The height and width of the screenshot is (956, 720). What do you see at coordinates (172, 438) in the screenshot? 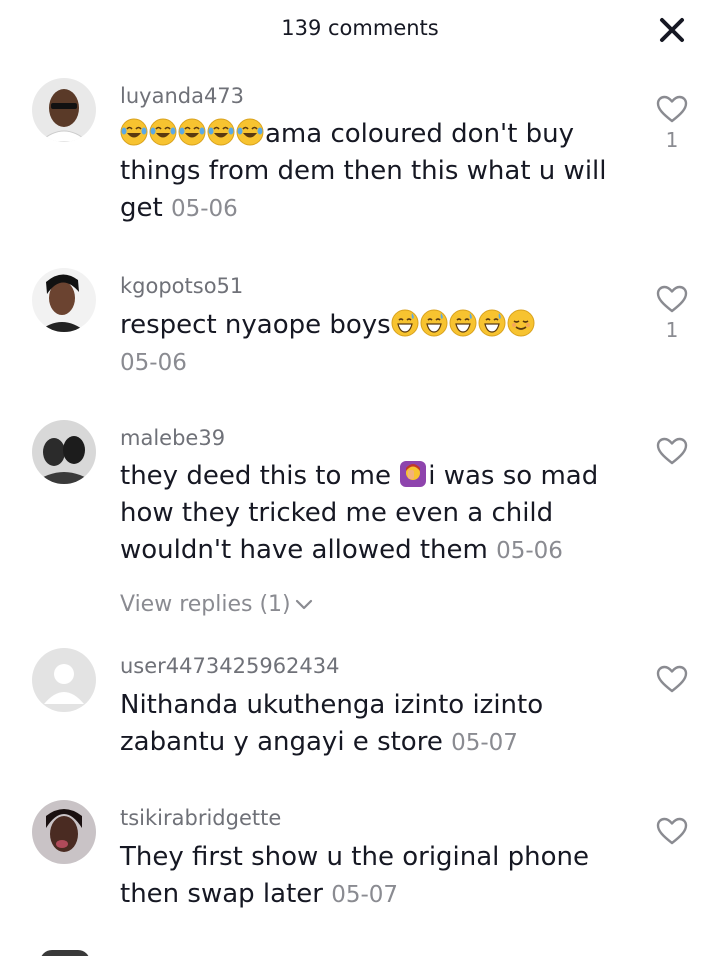
I see `comment-username: malebe39` at bounding box center [172, 438].